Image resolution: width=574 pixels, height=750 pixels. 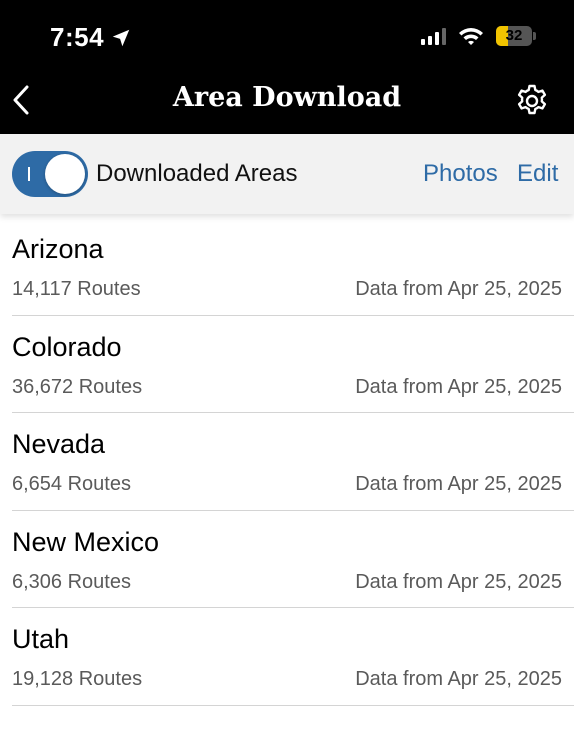 I want to click on area-route-count: 6,306 Routes, so click(x=71, y=581).